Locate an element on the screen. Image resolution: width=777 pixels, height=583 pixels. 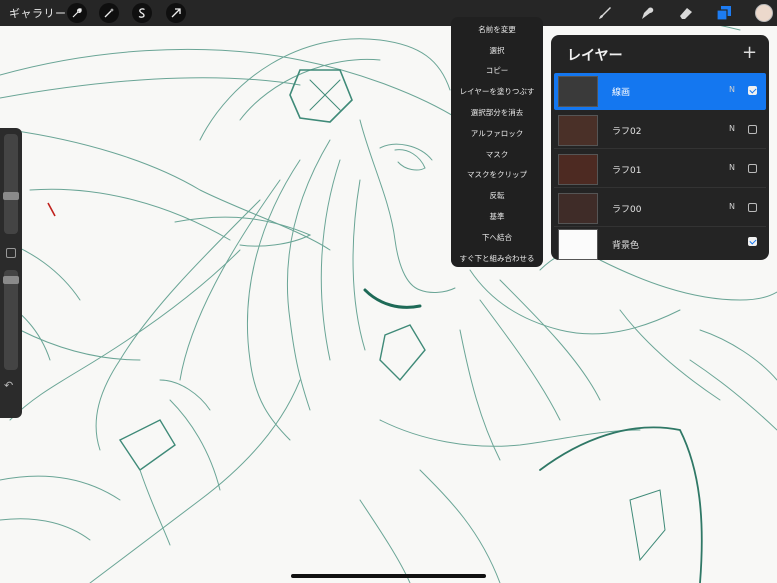
brush-size-slider is located at coordinates (11, 184).